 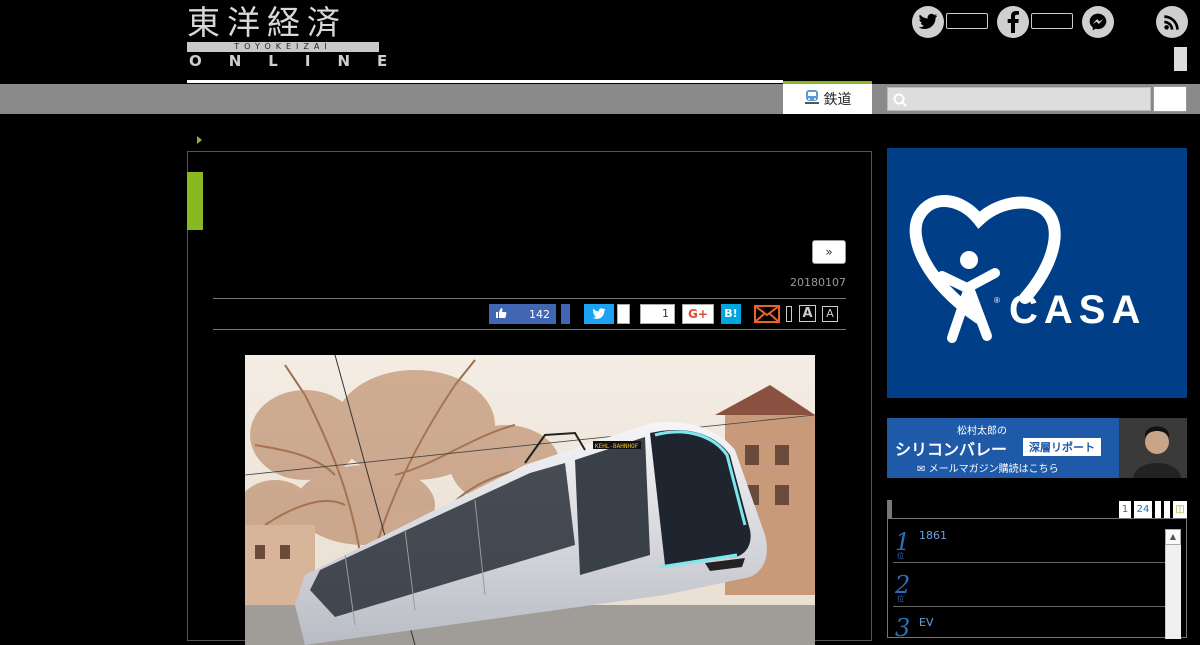 I want to click on header-side-button, so click(x=1180, y=59).